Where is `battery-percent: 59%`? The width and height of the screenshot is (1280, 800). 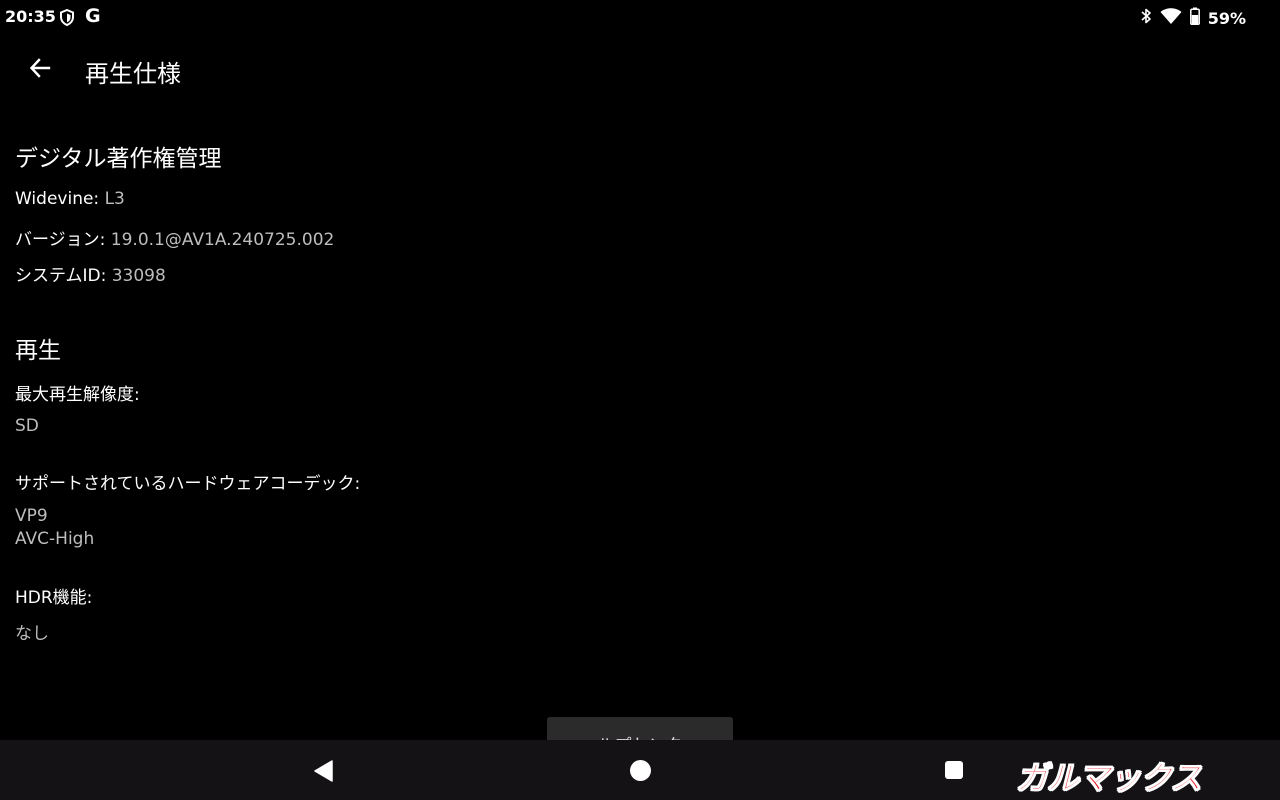
battery-percent: 59% is located at coordinates (1226, 18).